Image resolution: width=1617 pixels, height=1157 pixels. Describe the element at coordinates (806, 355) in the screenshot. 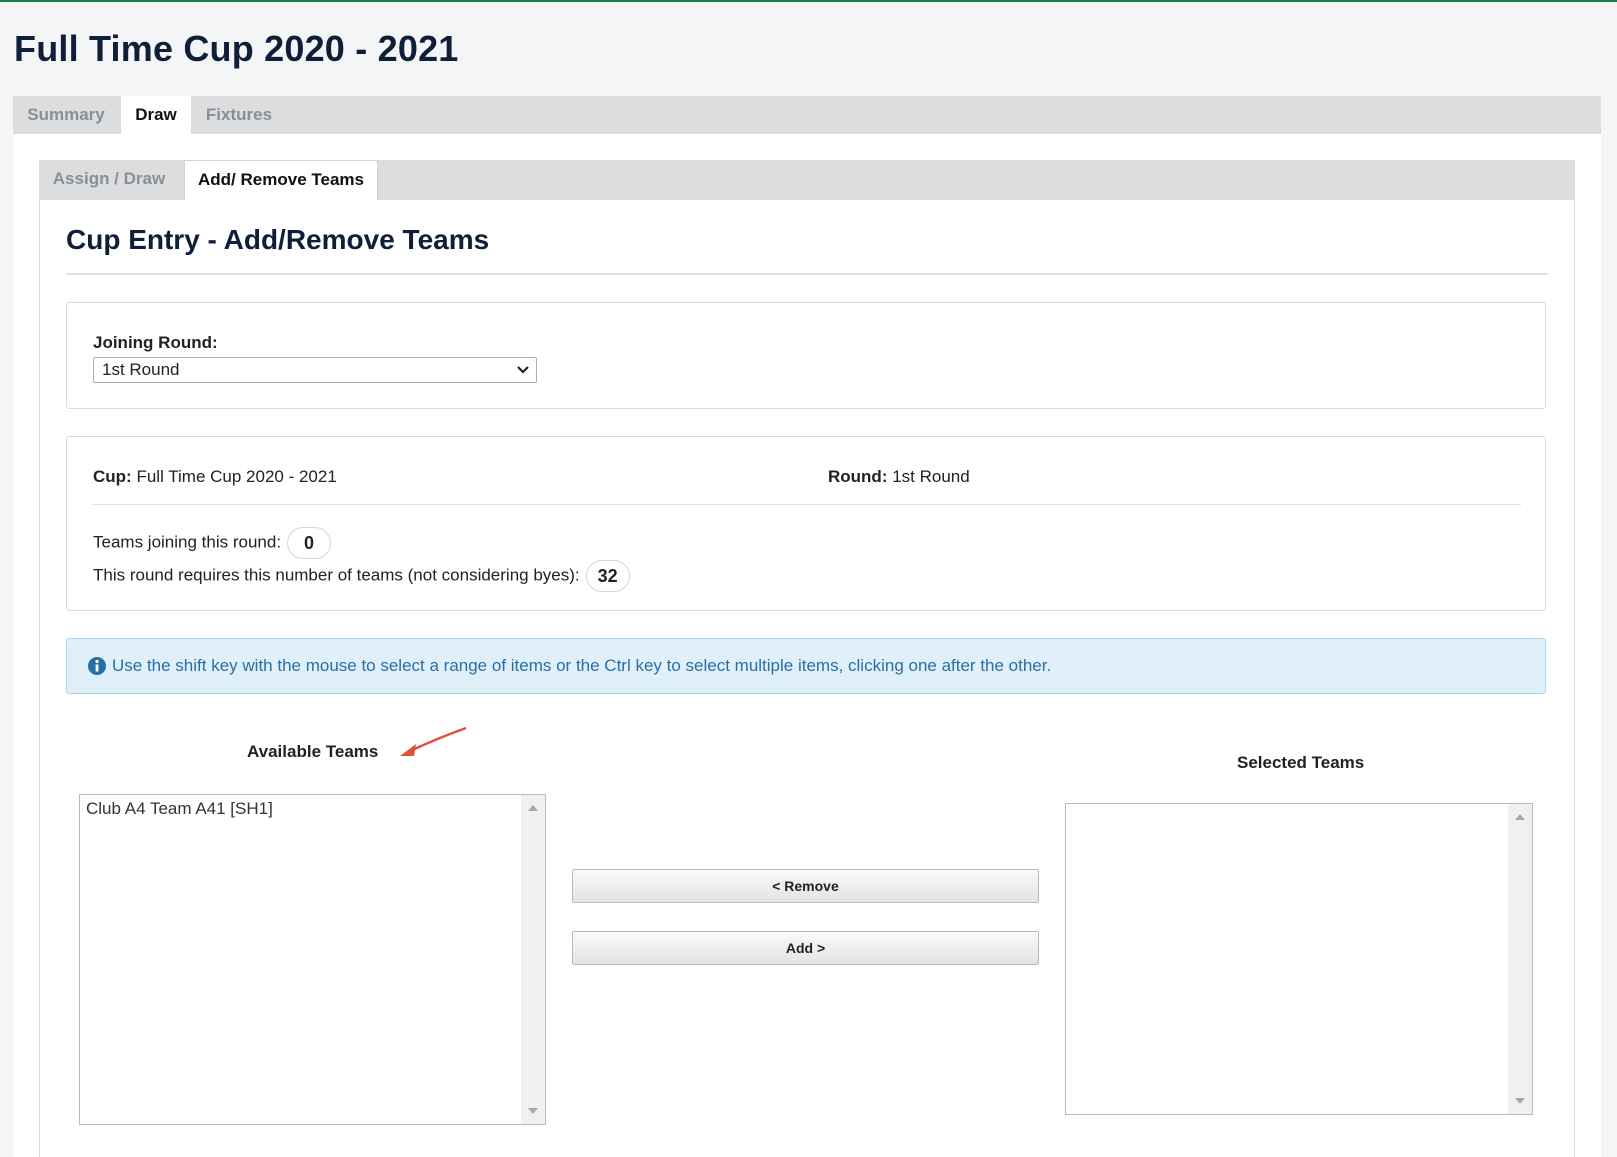

I see `joining-round-panel: Joining Round: 1st Round` at that location.